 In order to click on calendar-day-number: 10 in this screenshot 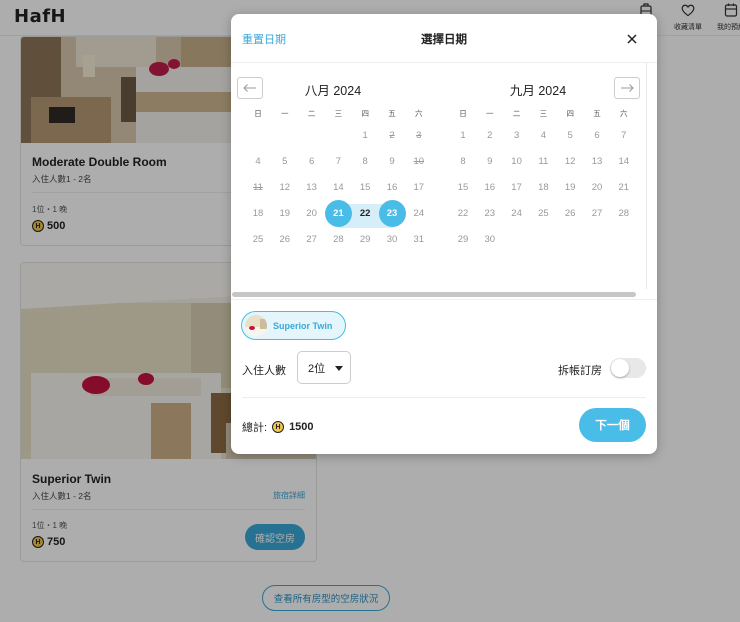, I will do `click(516, 161)`.